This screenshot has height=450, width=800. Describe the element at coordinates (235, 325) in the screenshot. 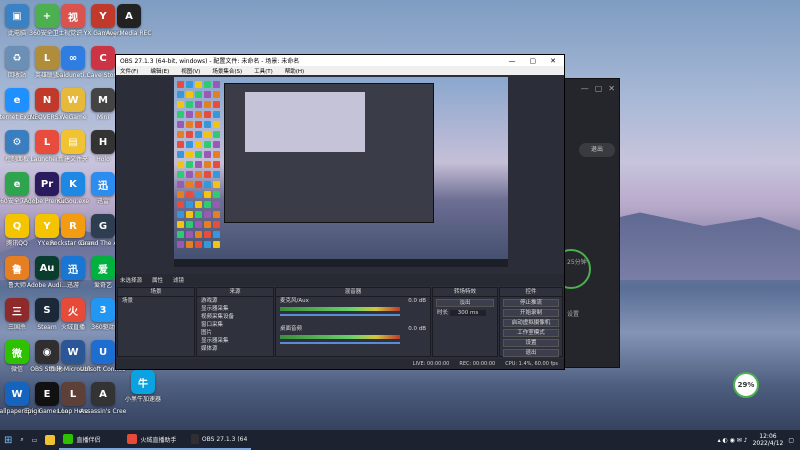

I see `source-item: 窗口采集` at that location.